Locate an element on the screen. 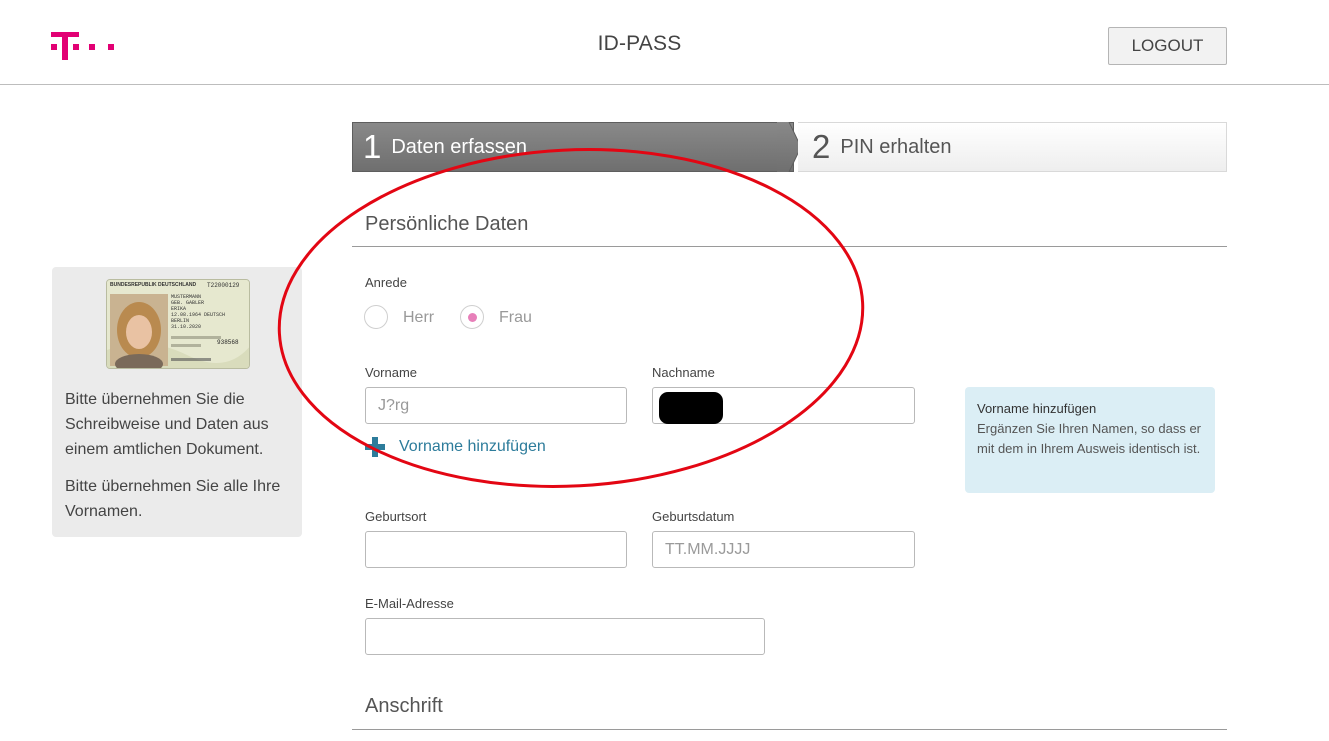  plus-icon is located at coordinates (375, 447).